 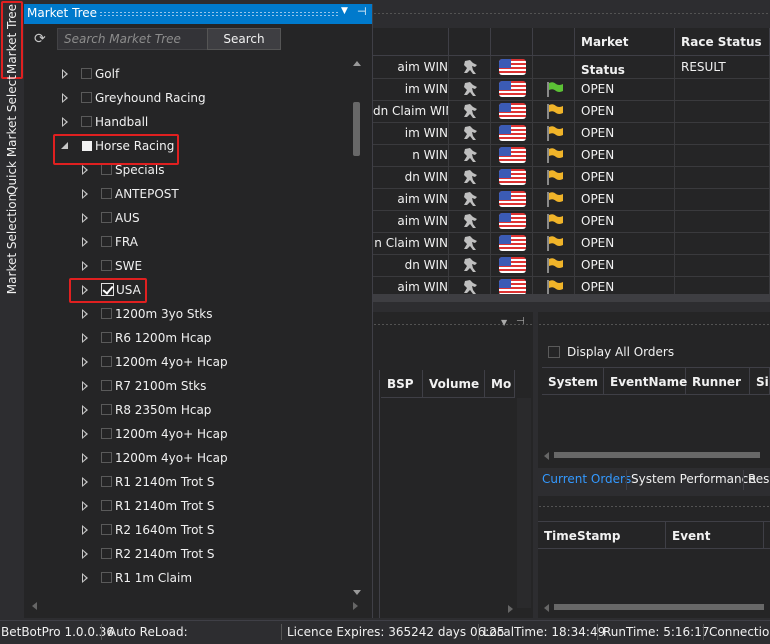 What do you see at coordinates (411, 42) in the screenshot?
I see `grid-col-name` at bounding box center [411, 42].